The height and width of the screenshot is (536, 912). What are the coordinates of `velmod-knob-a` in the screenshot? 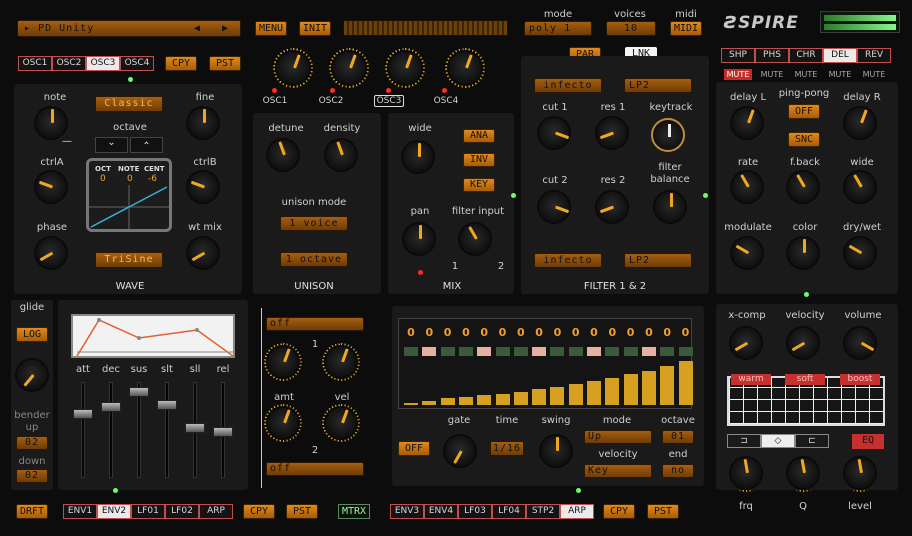 It's located at (283, 362).